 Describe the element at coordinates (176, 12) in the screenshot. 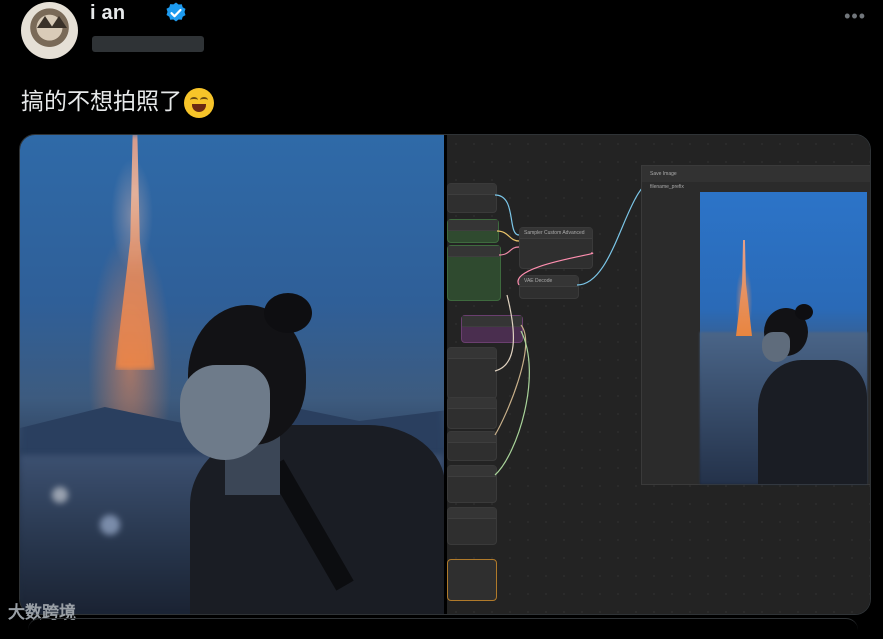

I see `verified-badge-icon` at that location.